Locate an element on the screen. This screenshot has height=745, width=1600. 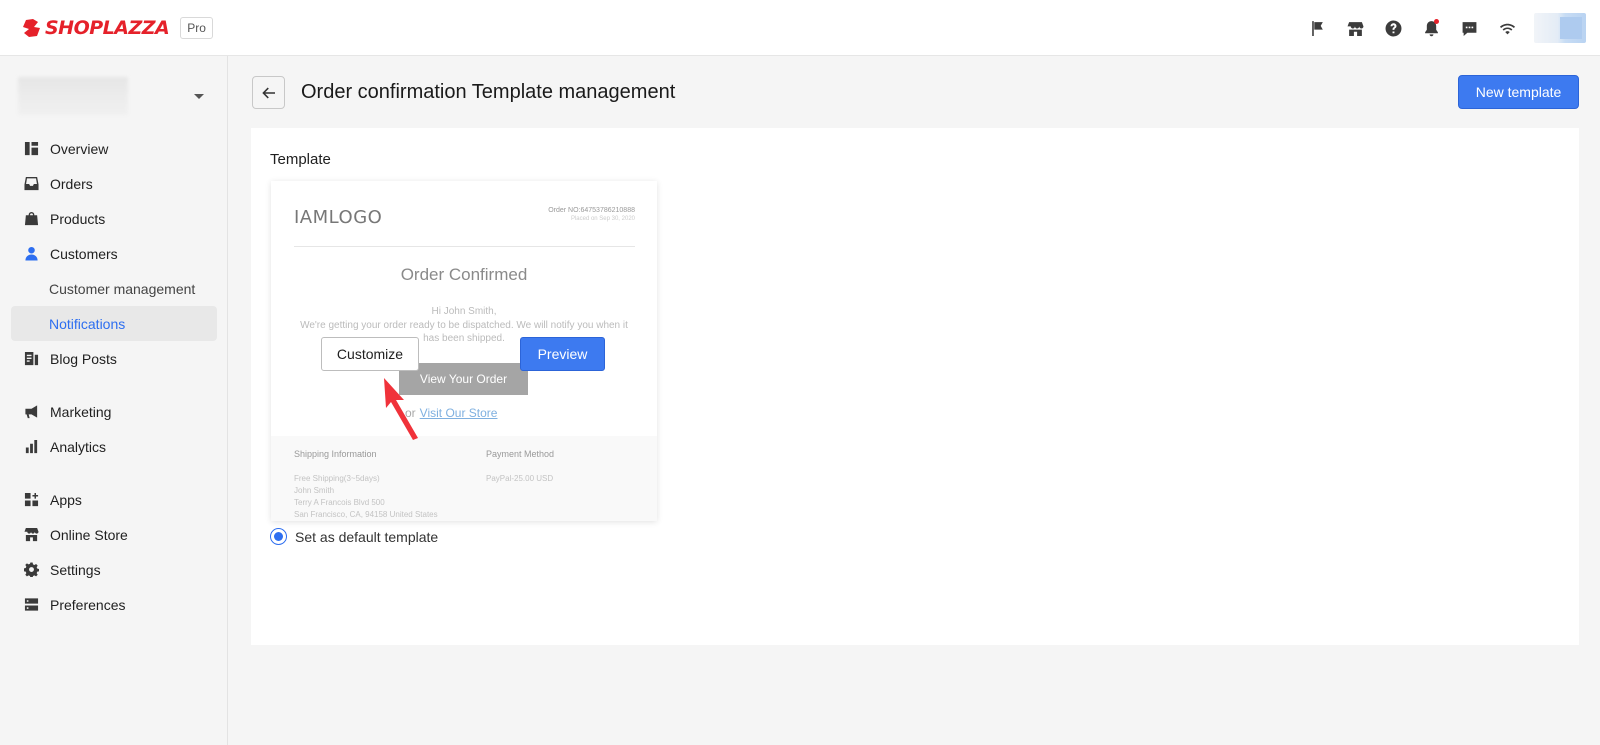
top-bar: SHOPLAZZA Pro is located at coordinates (800, 28).